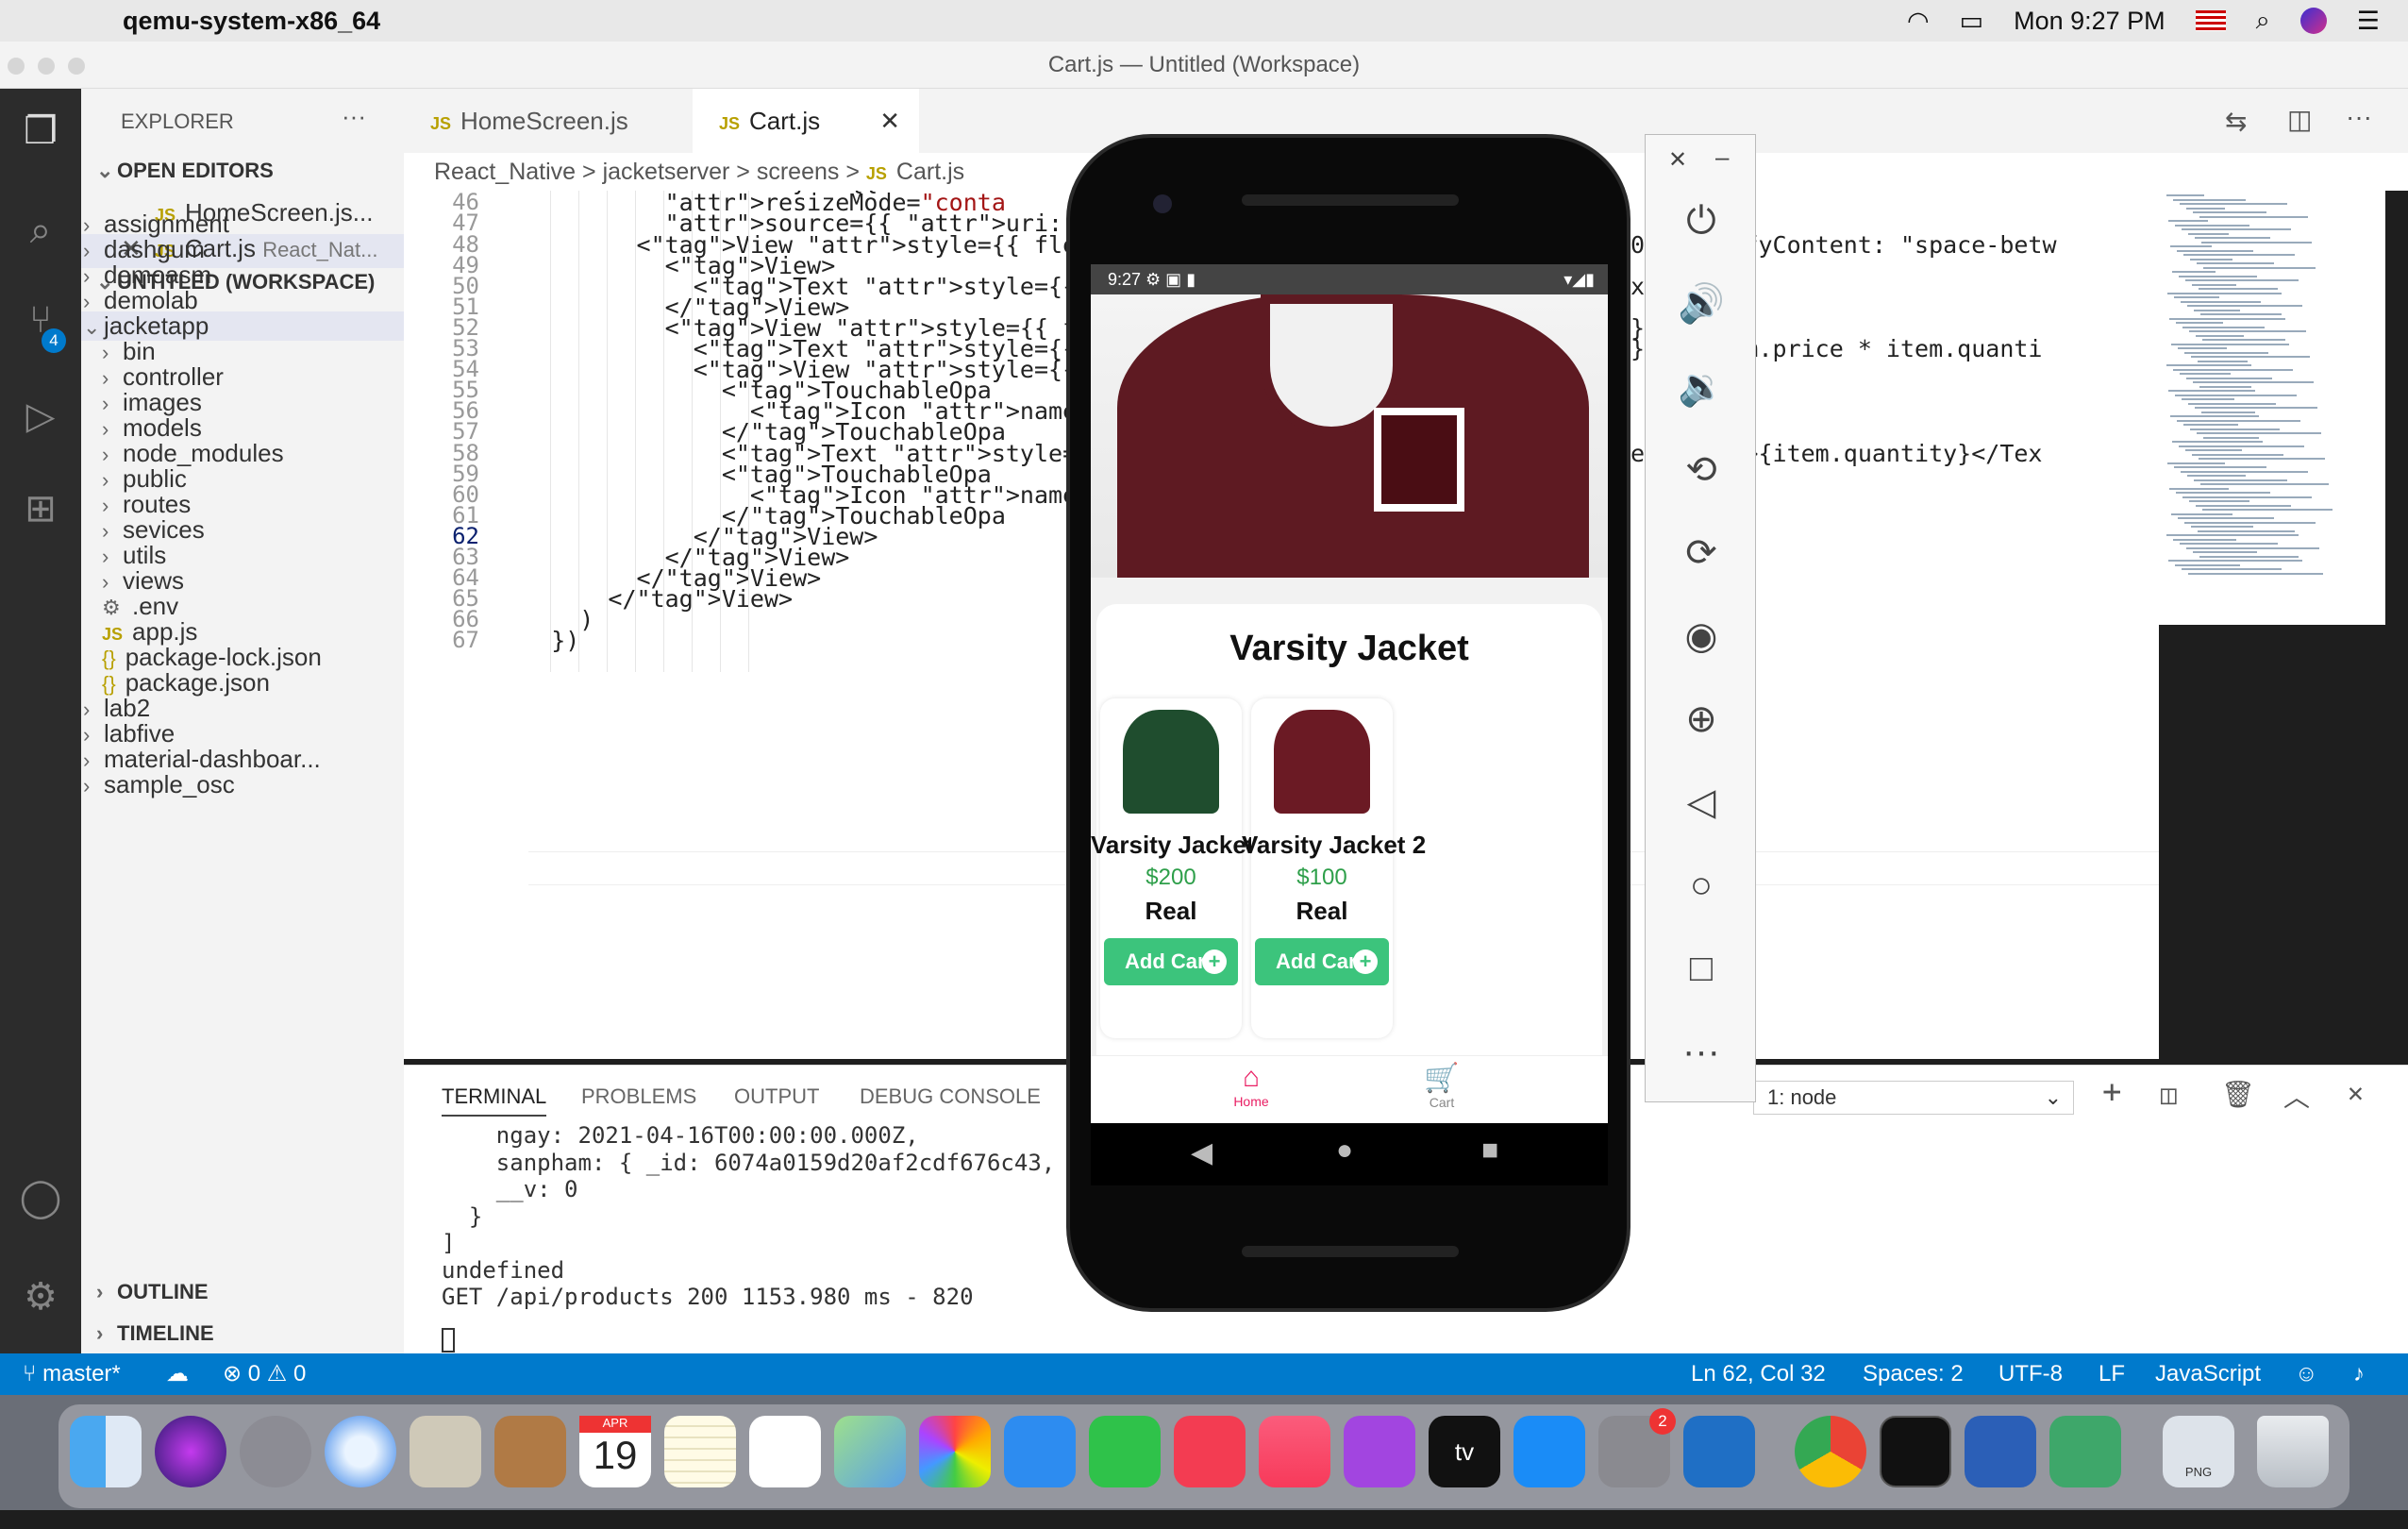 The image size is (2408, 1529). Describe the element at coordinates (1125, 1451) in the screenshot. I see `facetime-icon` at that location.